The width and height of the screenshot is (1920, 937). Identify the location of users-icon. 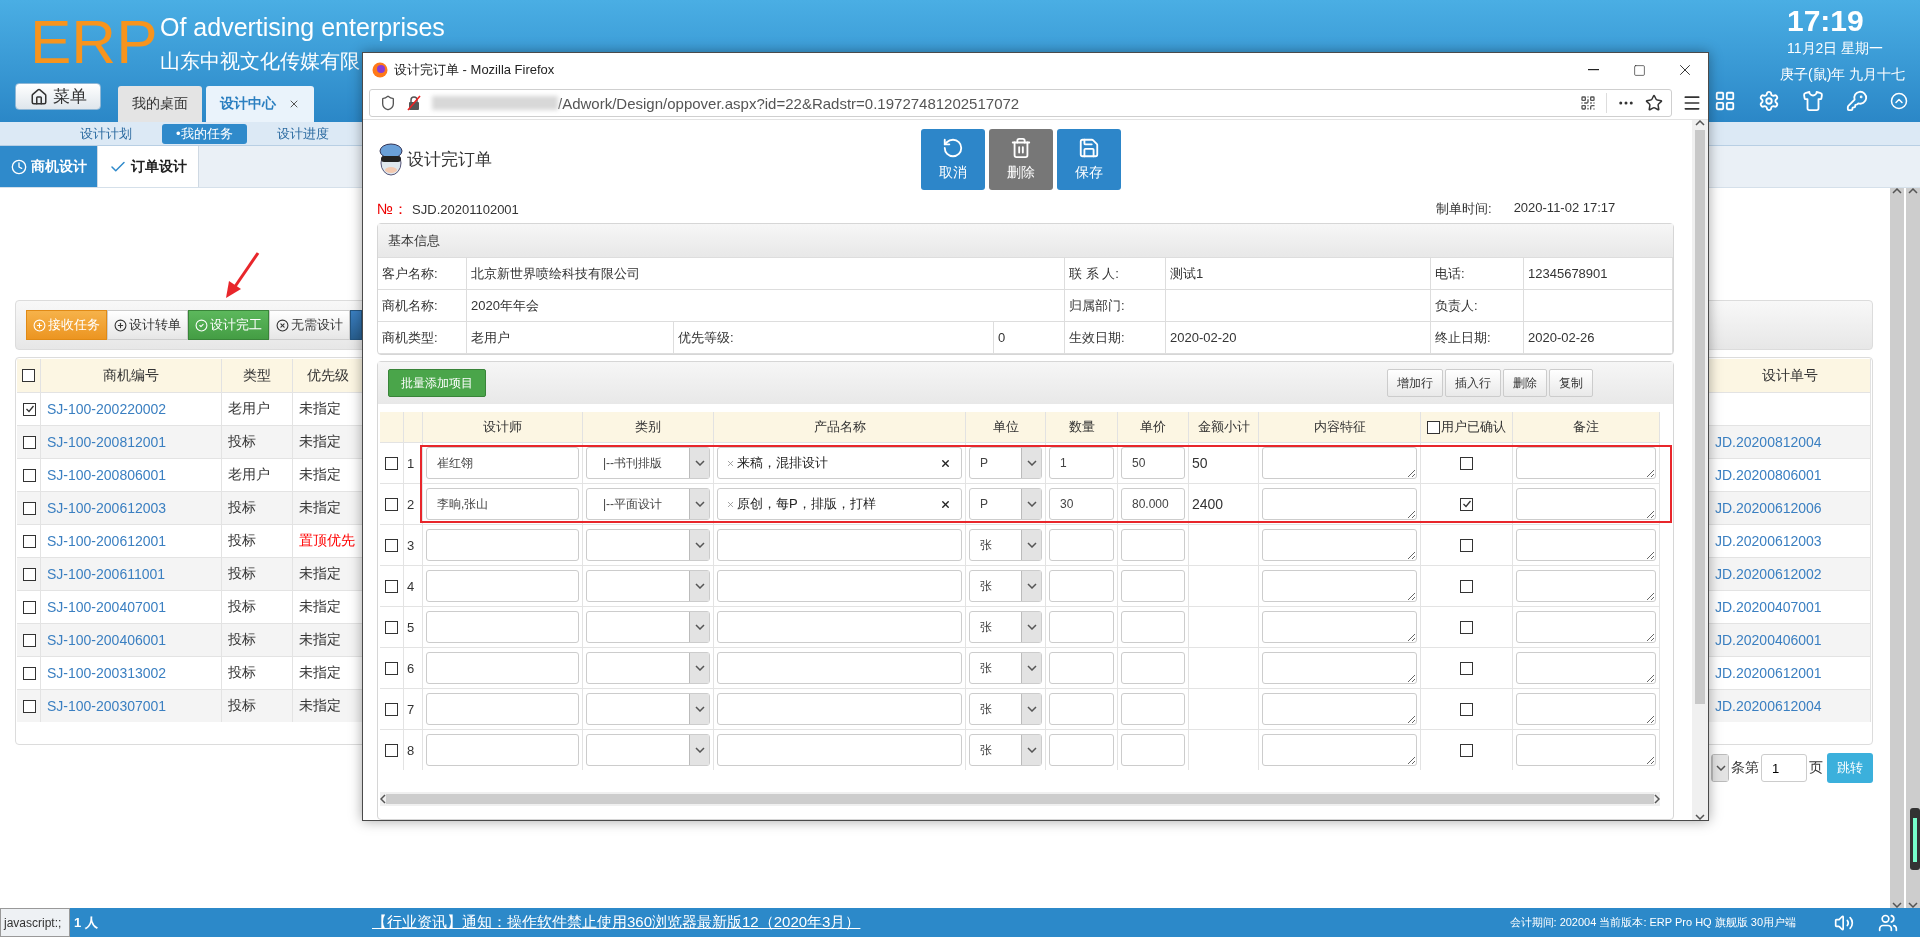
(1888, 922).